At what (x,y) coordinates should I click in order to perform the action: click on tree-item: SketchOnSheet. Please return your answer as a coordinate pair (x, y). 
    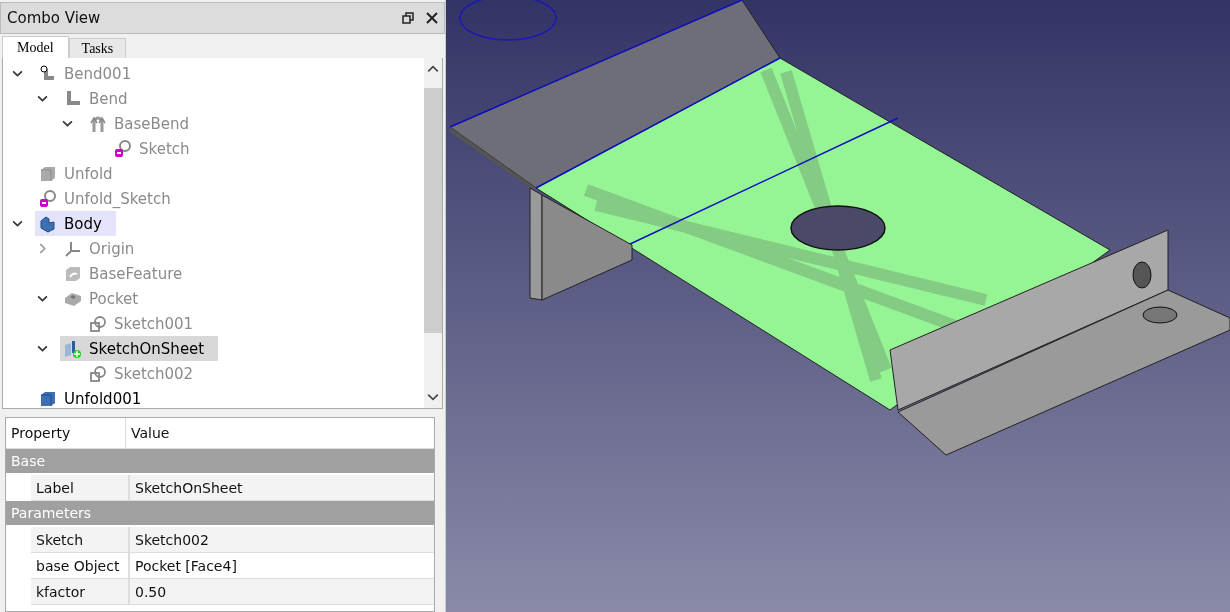
    Looking at the image, I should click on (139, 348).